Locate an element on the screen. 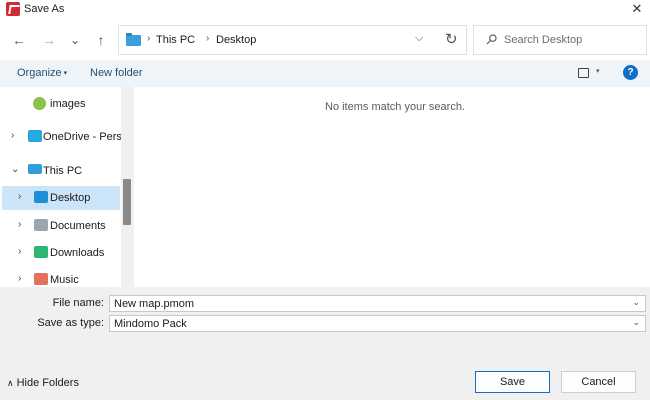  save-as-type-select: Mindomo Pack ⌄ is located at coordinates (377, 323).